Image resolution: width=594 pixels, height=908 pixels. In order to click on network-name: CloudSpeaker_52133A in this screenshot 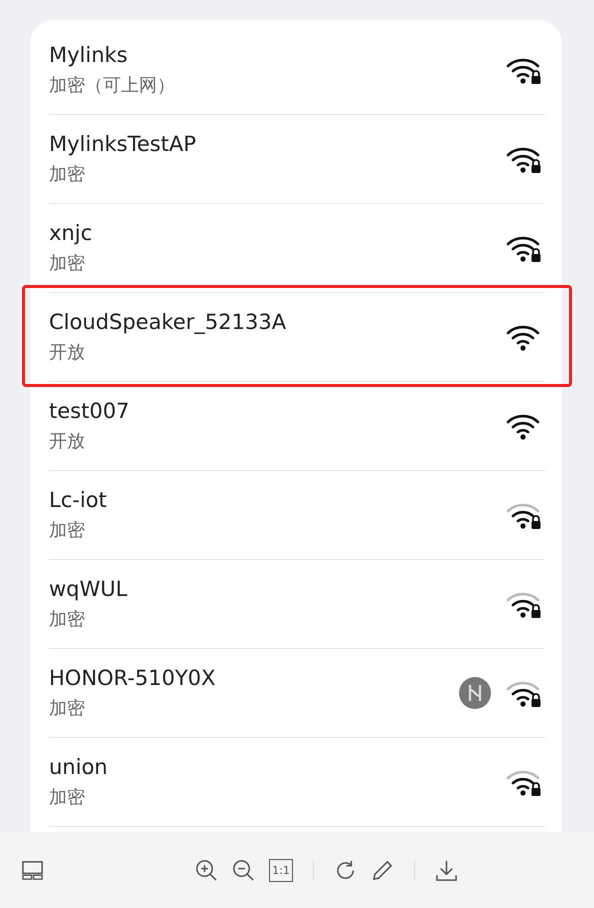, I will do `click(167, 322)`.